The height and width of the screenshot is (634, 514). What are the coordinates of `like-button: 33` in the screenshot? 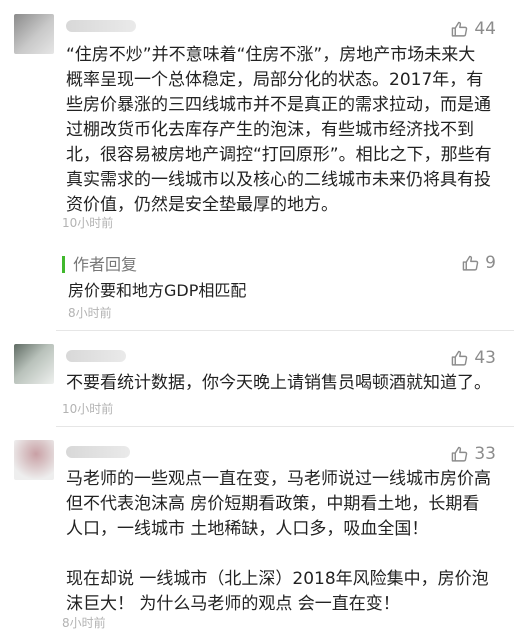 It's located at (473, 454).